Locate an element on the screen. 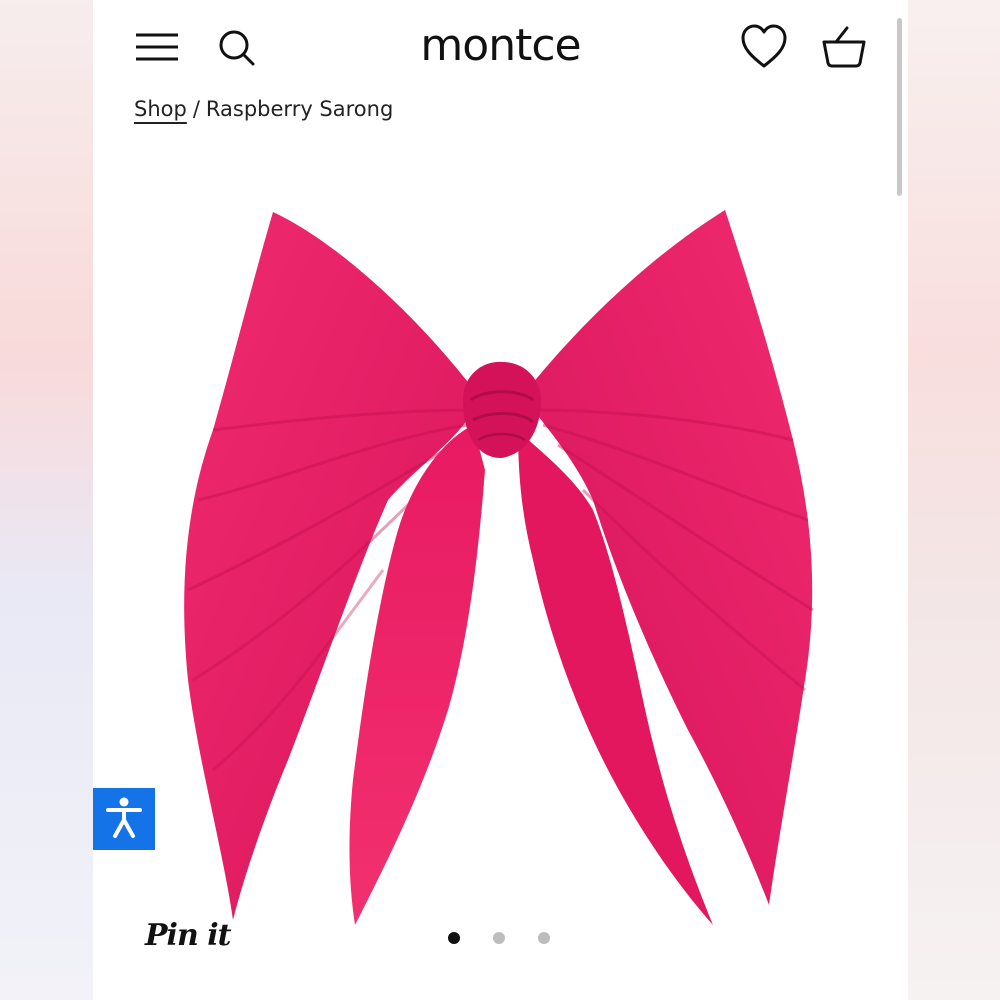 The image size is (1000, 1000). hamburger-menu-icon is located at coordinates (158, 47).